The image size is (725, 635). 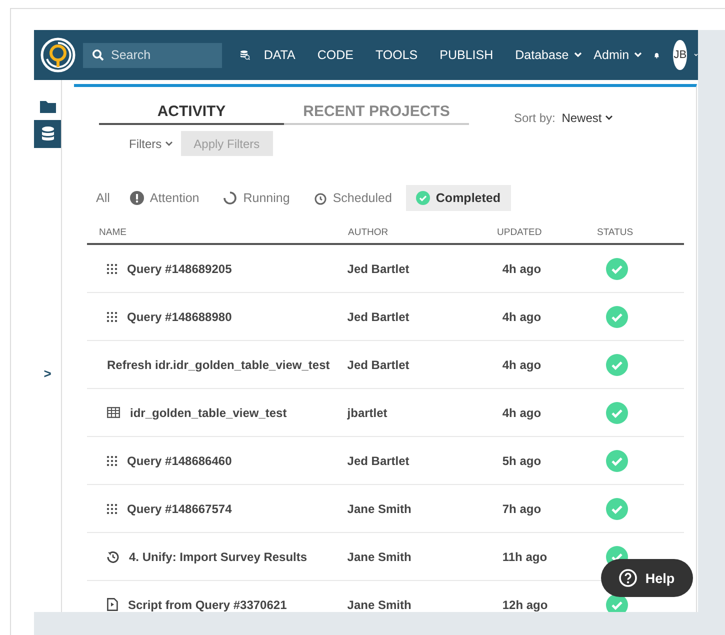 What do you see at coordinates (458, 198) in the screenshot?
I see `status-filter: Completed` at bounding box center [458, 198].